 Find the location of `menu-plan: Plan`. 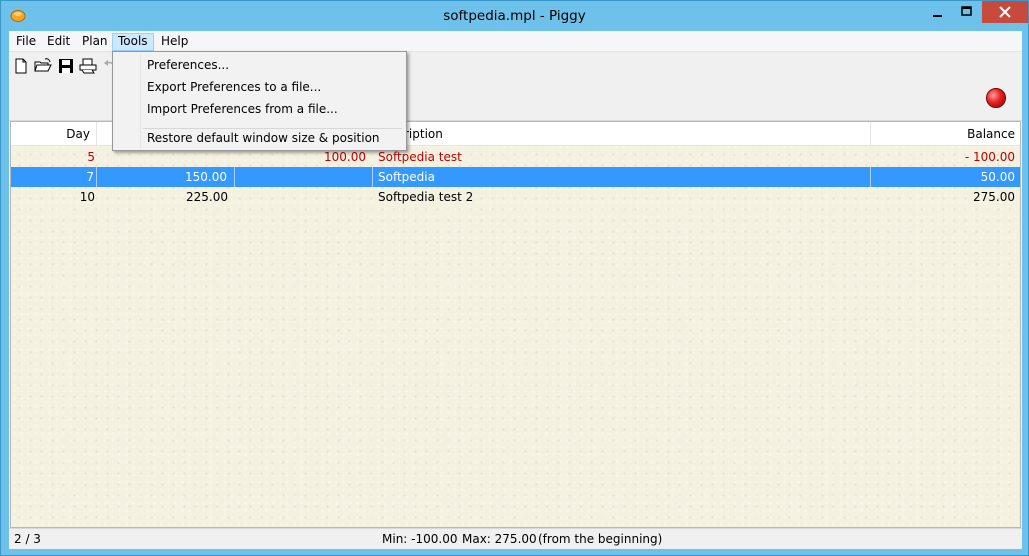

menu-plan: Plan is located at coordinates (95, 42).